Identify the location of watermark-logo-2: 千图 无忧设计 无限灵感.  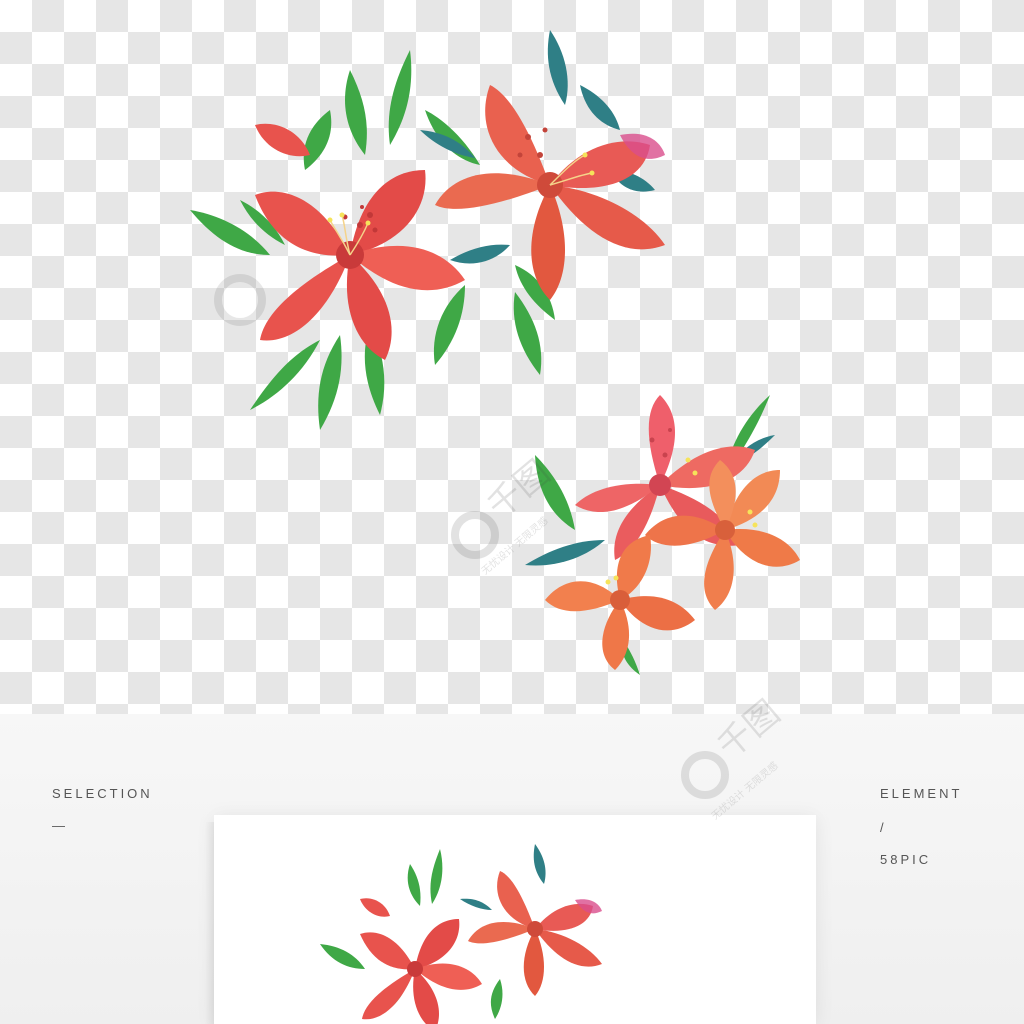
(504, 515).